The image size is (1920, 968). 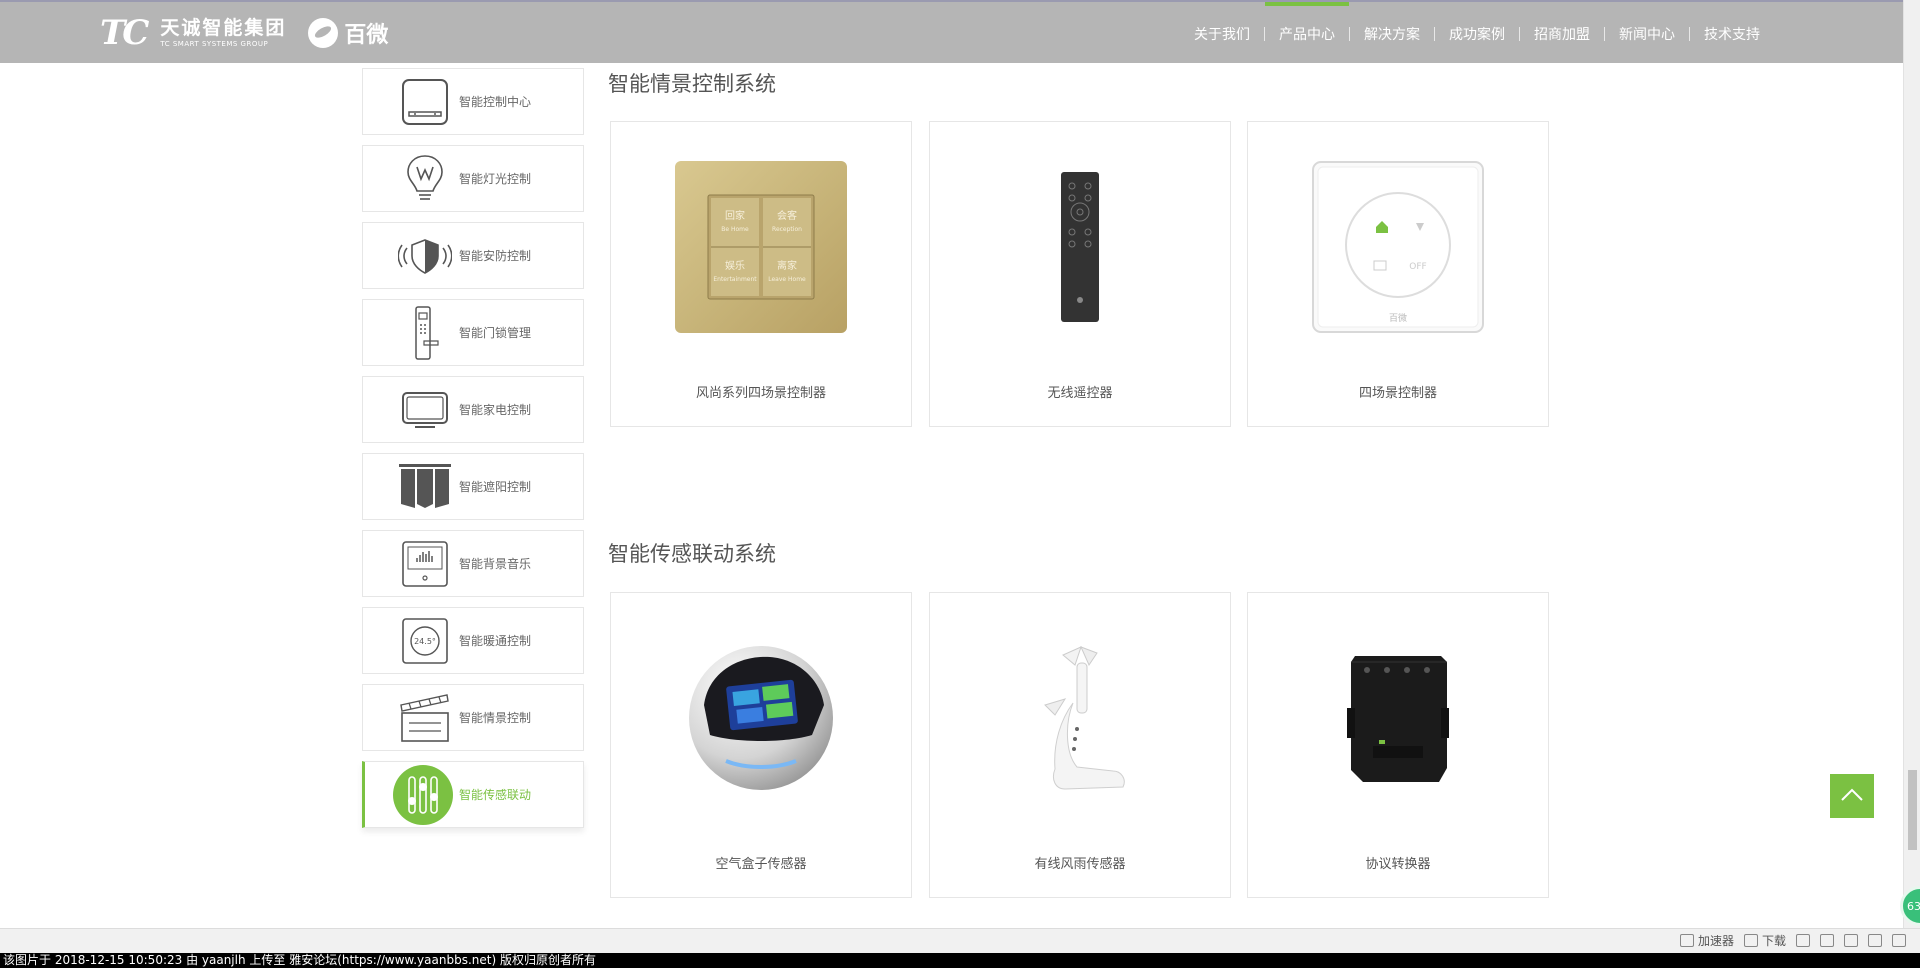 I want to click on nav-label: 新闻中心, so click(x=1647, y=34).